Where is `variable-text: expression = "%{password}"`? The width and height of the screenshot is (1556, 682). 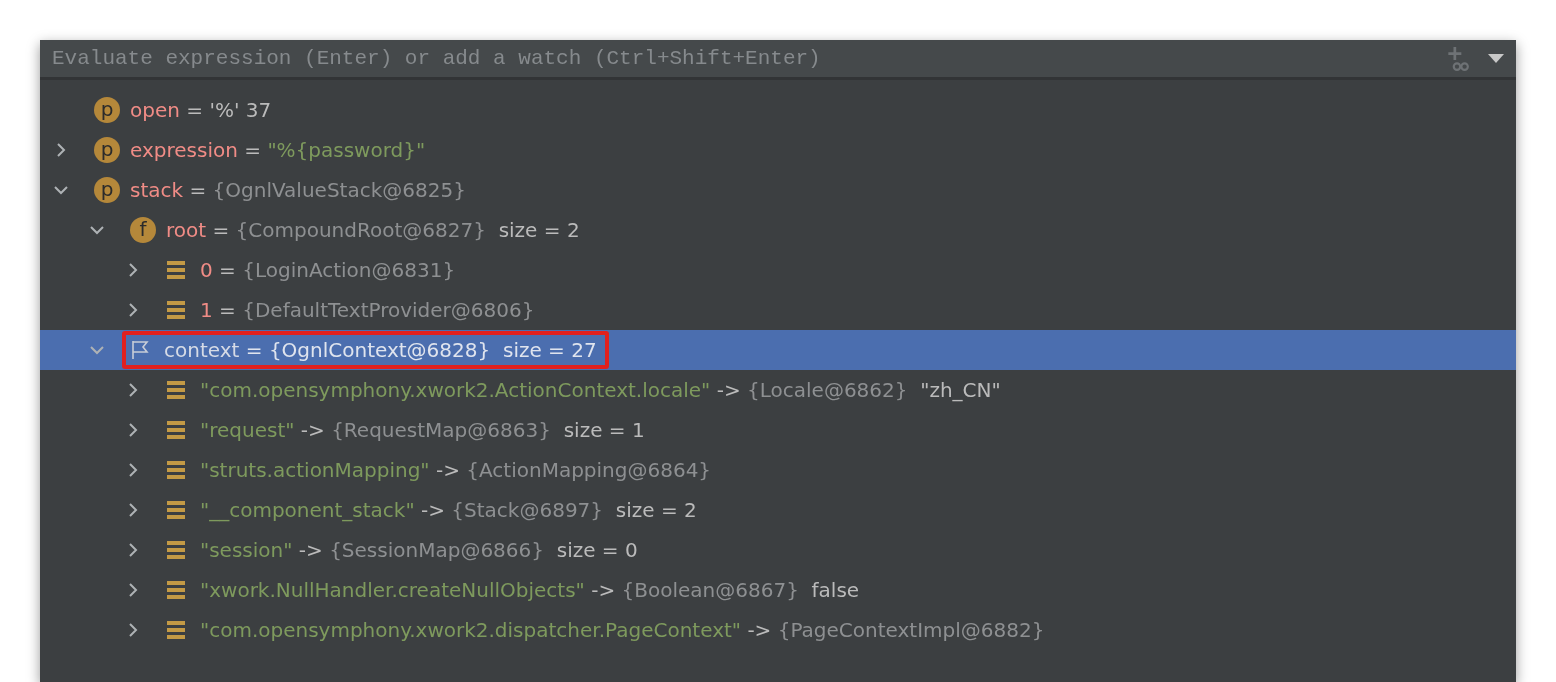
variable-text: expression = "%{password}" is located at coordinates (278, 150).